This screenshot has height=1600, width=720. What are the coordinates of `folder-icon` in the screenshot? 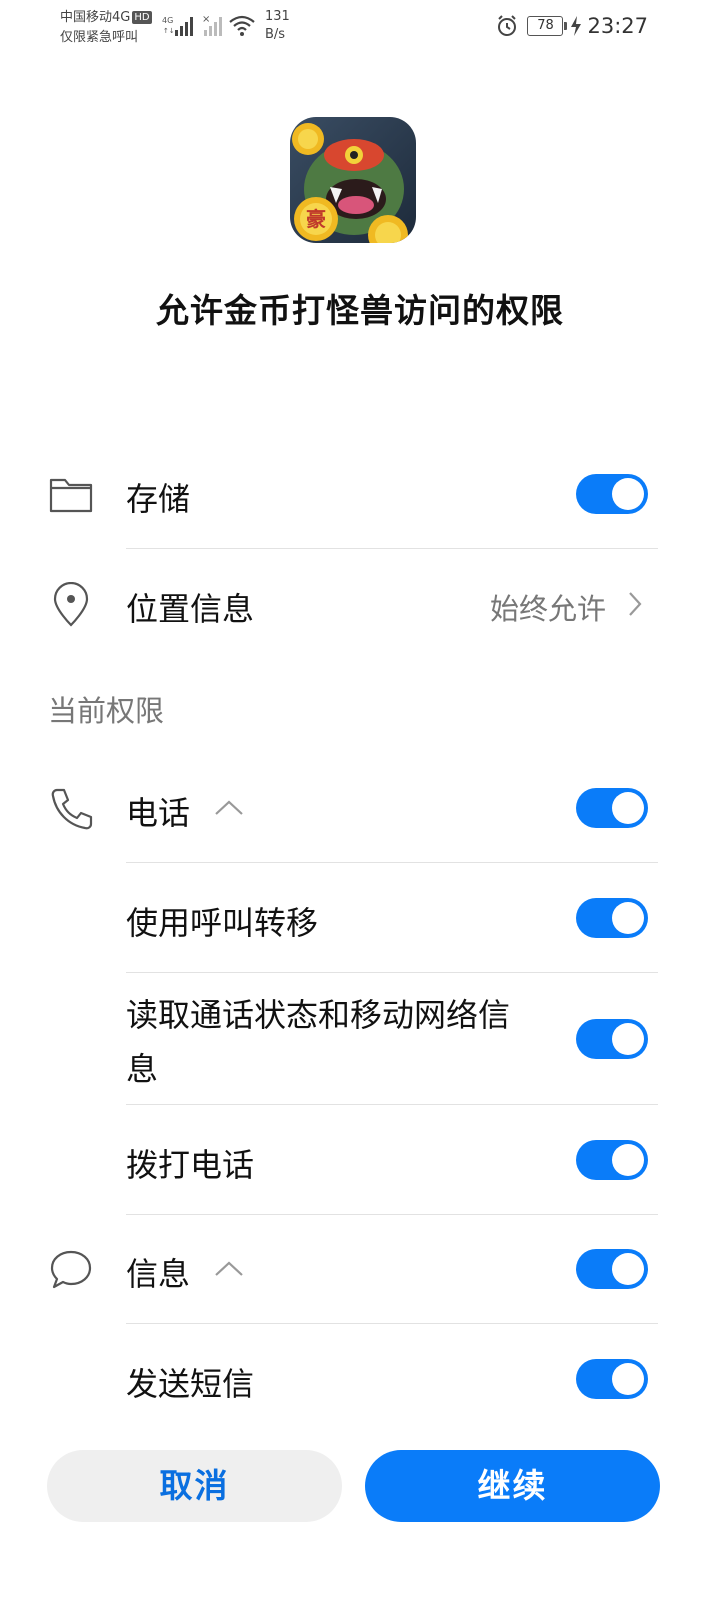 It's located at (71, 495).